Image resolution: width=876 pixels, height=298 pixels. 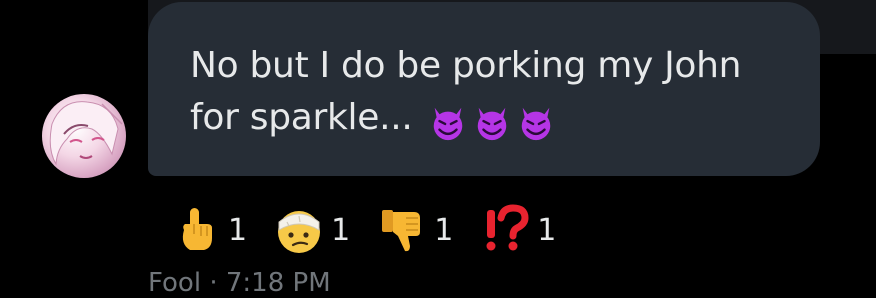 I want to click on avatar-image, so click(x=84, y=131).